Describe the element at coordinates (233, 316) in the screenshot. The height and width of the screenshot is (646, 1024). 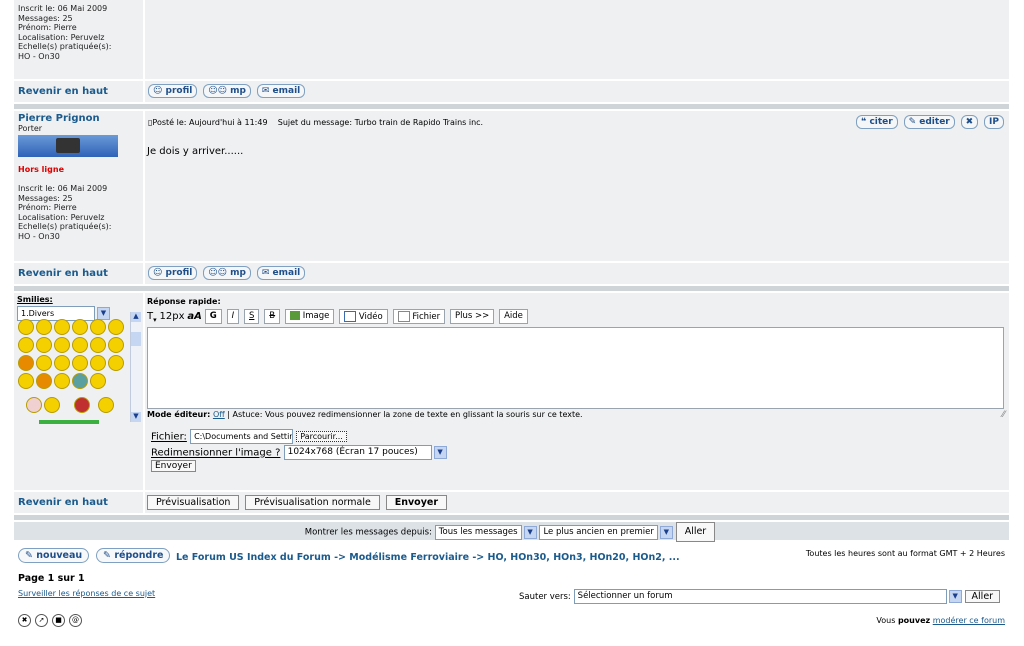
I see `italic-button: I` at that location.